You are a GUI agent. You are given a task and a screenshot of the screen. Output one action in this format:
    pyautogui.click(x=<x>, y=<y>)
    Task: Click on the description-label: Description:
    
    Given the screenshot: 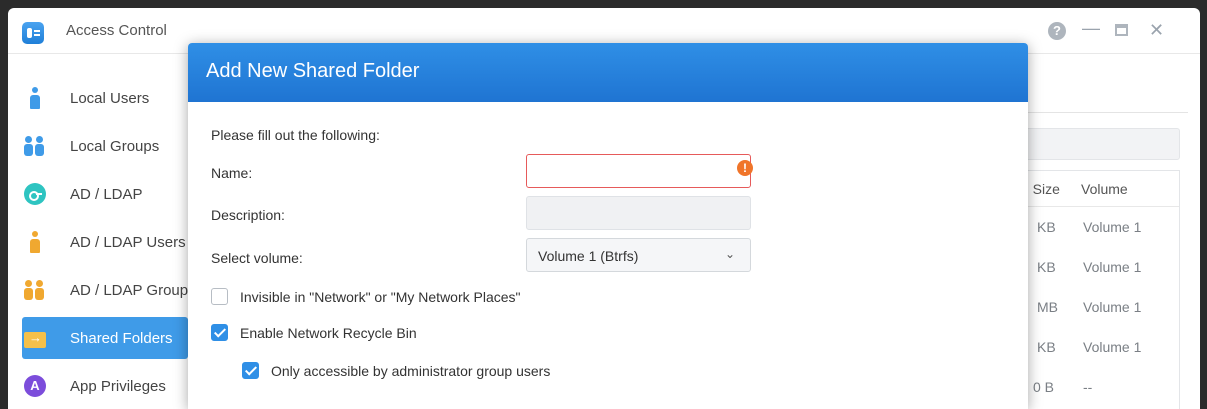 What is the action you would take?
    pyautogui.click(x=248, y=215)
    